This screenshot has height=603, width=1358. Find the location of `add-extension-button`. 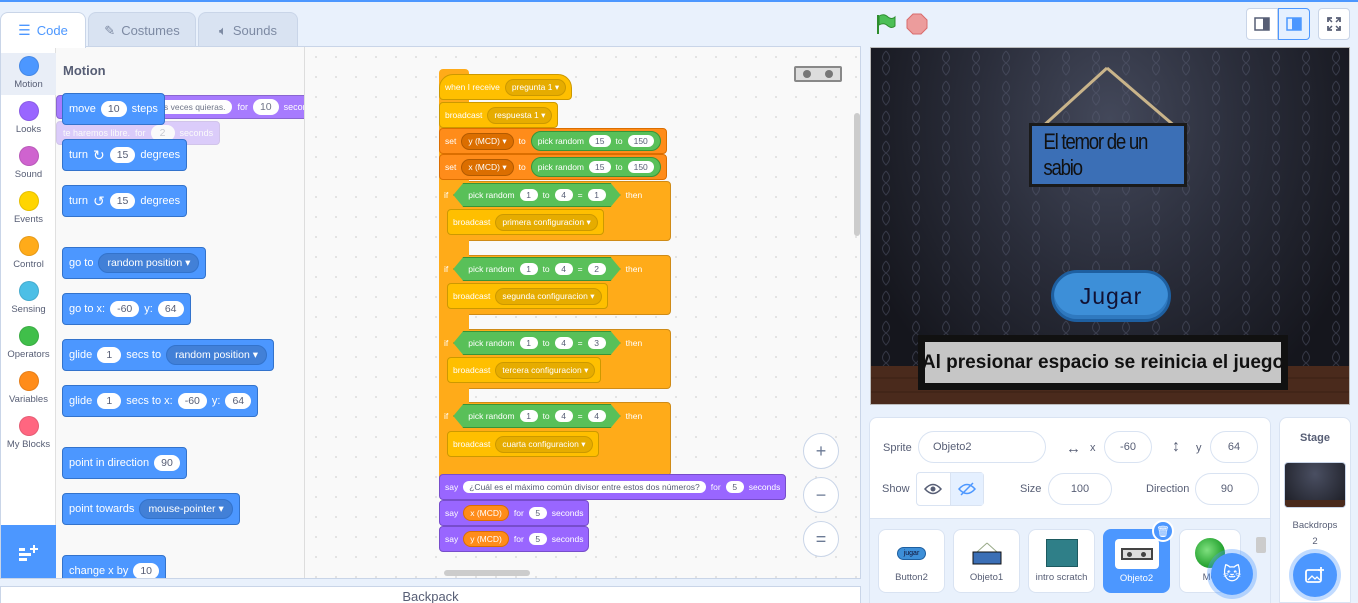

add-extension-button is located at coordinates (28, 551).